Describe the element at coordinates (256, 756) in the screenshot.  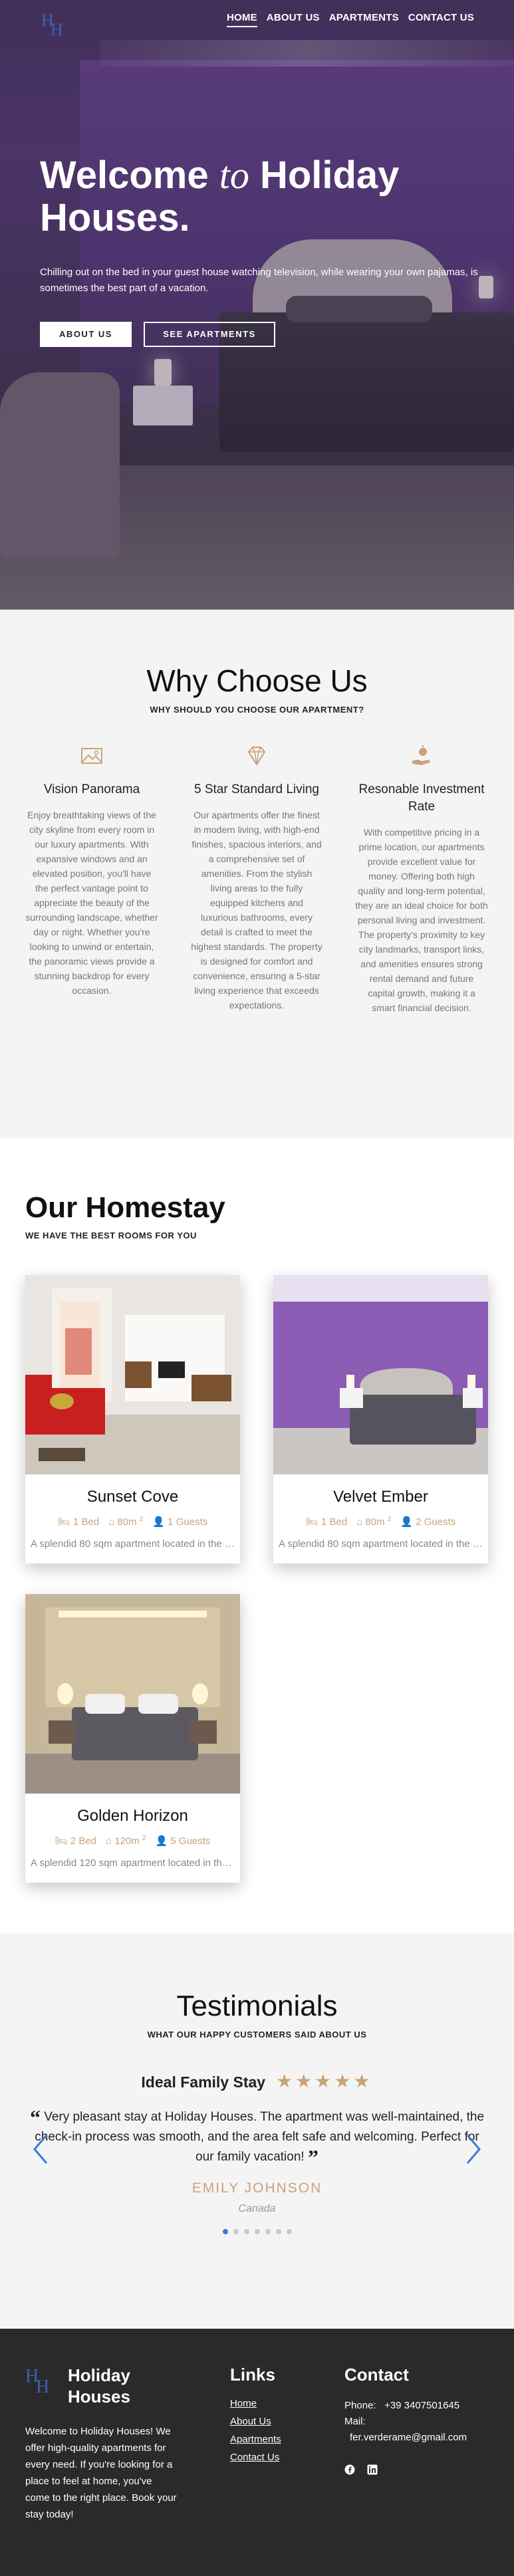
I see `diamond-icon` at that location.